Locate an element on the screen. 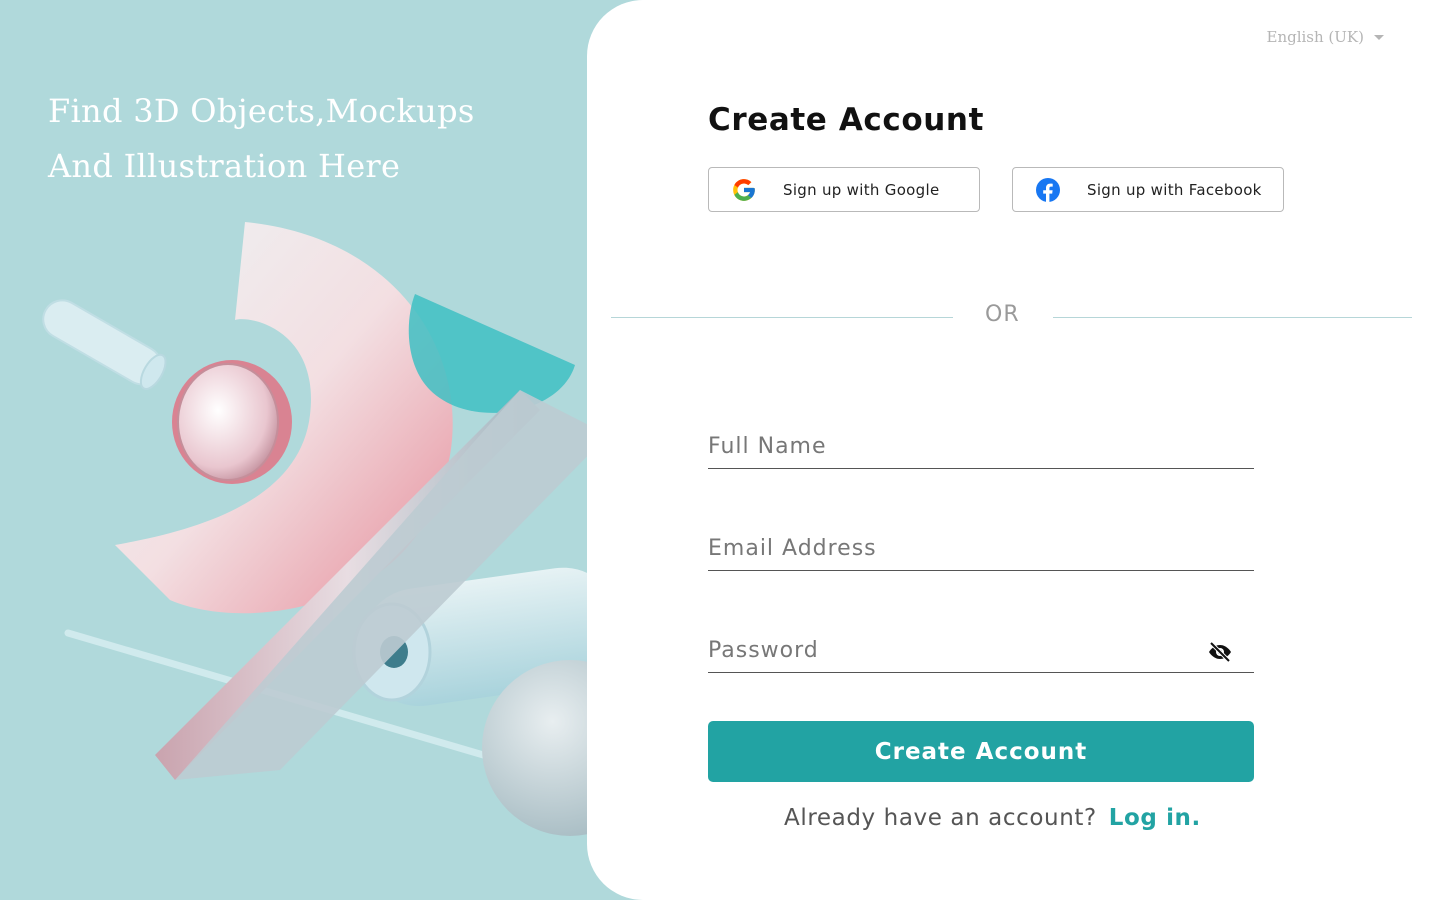  password-input is located at coordinates (953, 650).